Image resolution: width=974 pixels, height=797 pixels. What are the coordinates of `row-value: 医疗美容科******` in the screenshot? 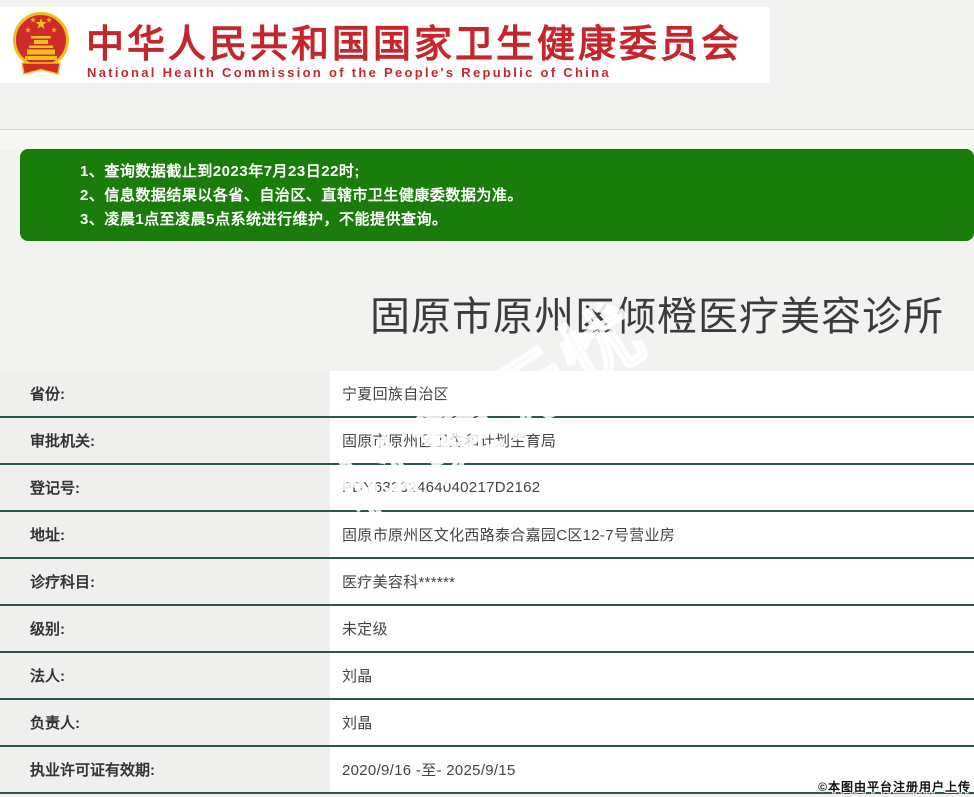 It's located at (652, 581).